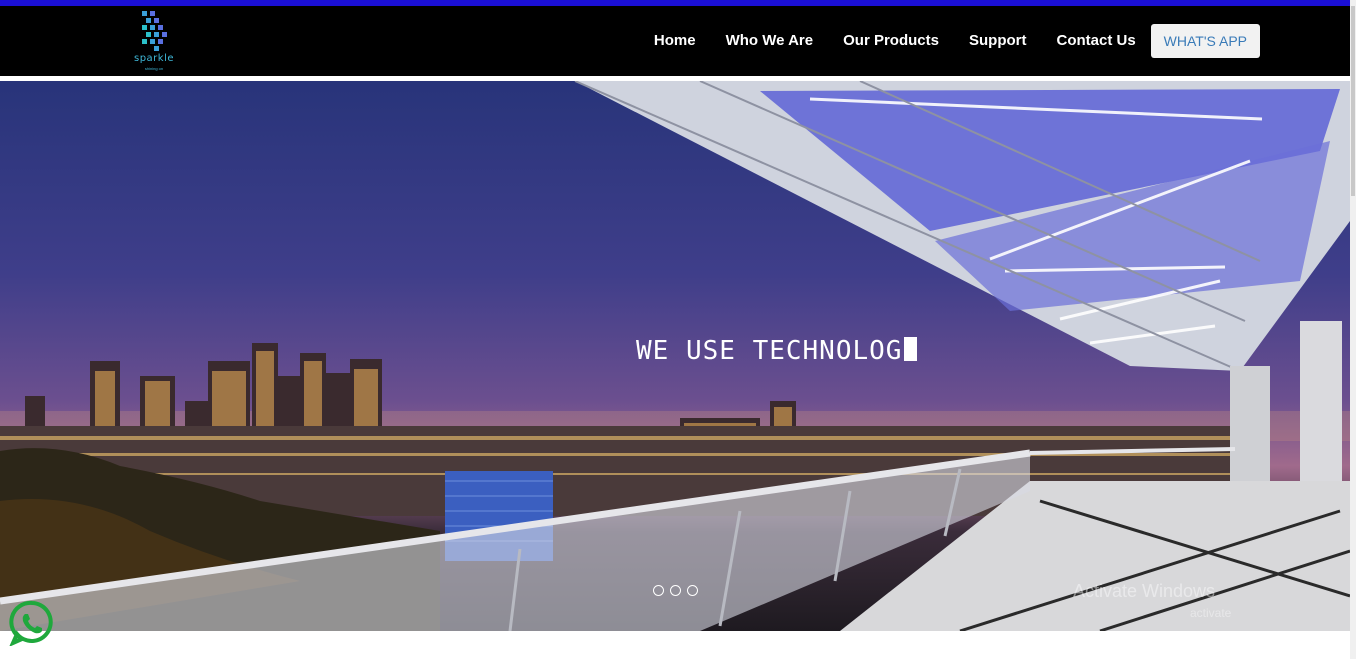 The width and height of the screenshot is (1356, 659). I want to click on activate-windows-watermark: Activate Windows, so click(1144, 591).